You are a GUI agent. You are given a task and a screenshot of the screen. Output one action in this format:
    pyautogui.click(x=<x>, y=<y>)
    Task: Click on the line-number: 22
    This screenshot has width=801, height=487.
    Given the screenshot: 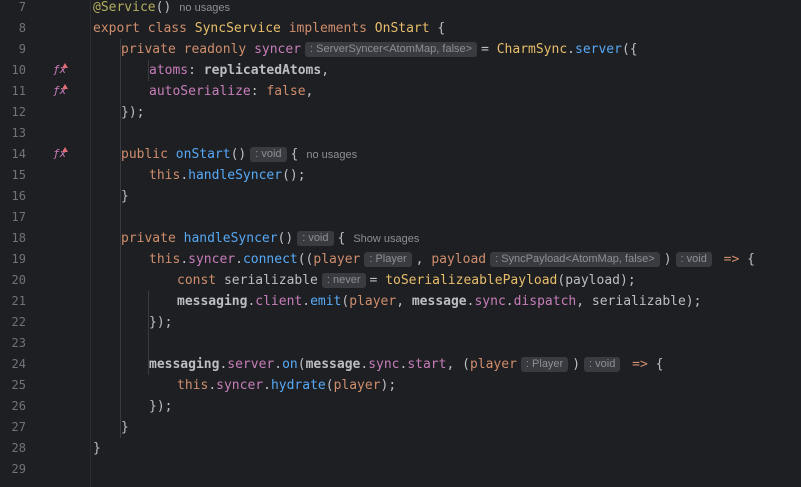 What is the action you would take?
    pyautogui.click(x=13, y=322)
    